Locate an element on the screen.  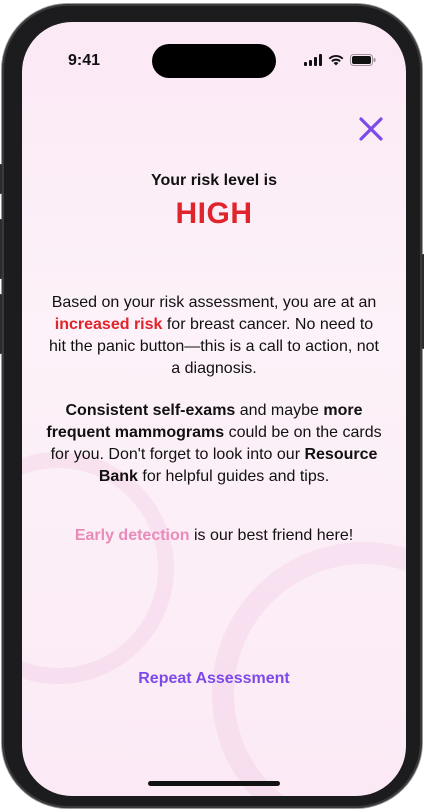
paragraph-text: and maybe is located at coordinates (279, 410).